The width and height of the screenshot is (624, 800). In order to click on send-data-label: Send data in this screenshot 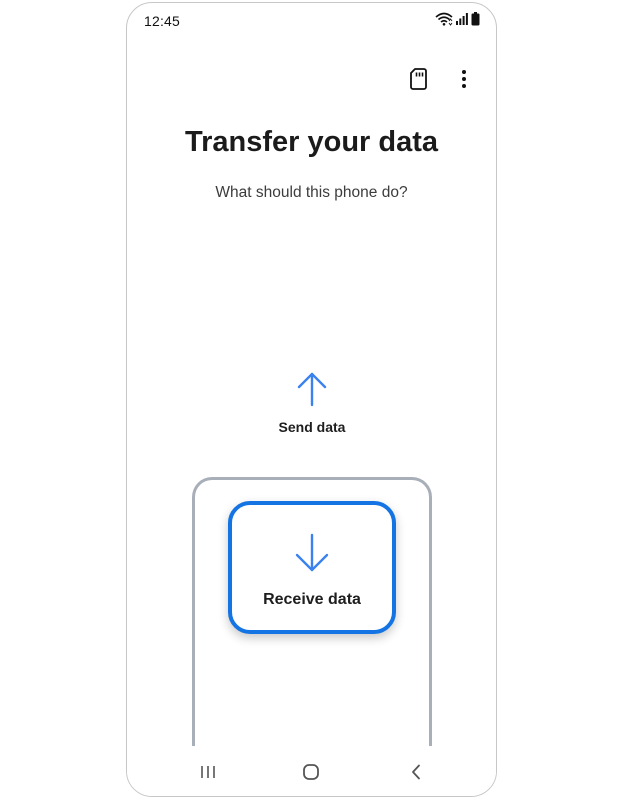, I will do `click(312, 427)`.